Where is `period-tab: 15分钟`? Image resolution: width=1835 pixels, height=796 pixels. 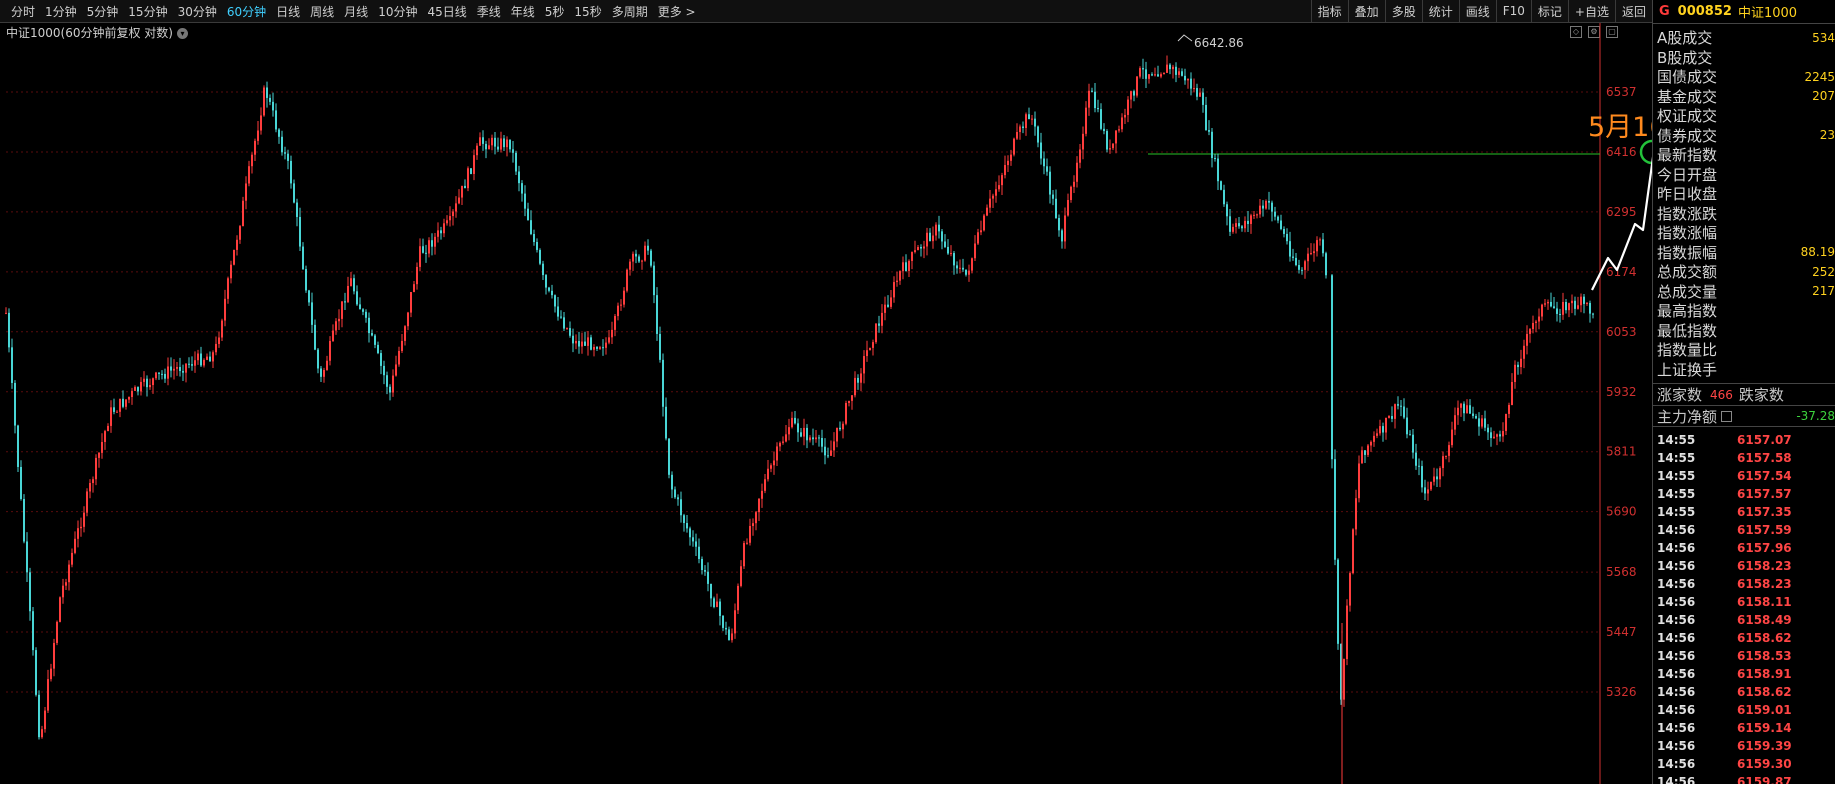
period-tab: 15分钟 is located at coordinates (147, 11).